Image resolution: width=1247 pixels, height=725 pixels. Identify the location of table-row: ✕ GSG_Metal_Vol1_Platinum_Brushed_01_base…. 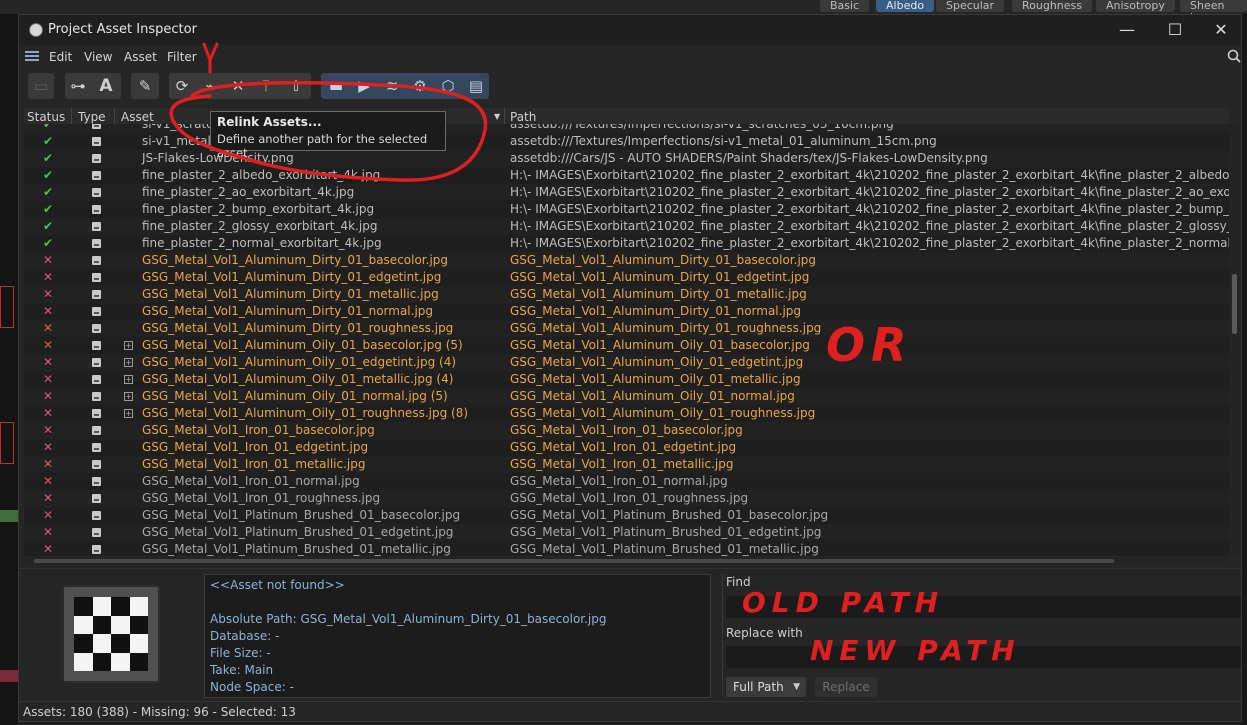
(626, 515).